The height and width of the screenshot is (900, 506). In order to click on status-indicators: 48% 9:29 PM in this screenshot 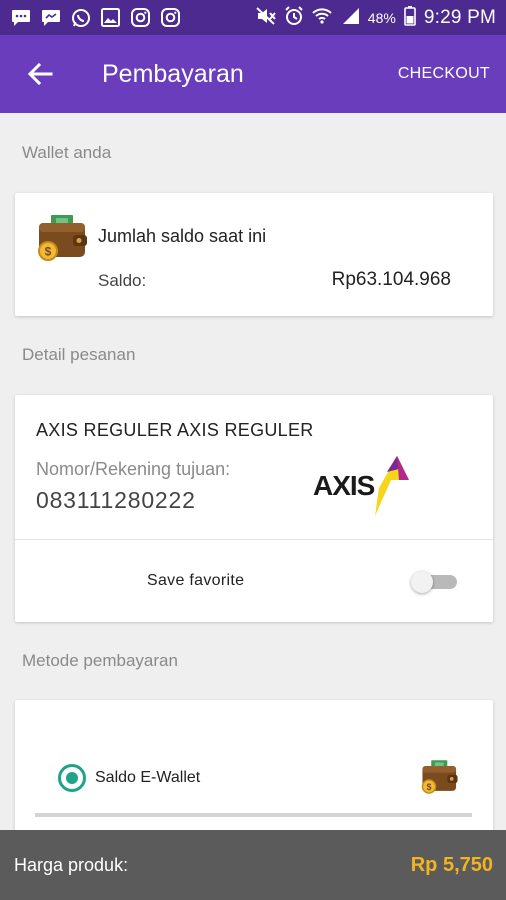, I will do `click(376, 17)`.